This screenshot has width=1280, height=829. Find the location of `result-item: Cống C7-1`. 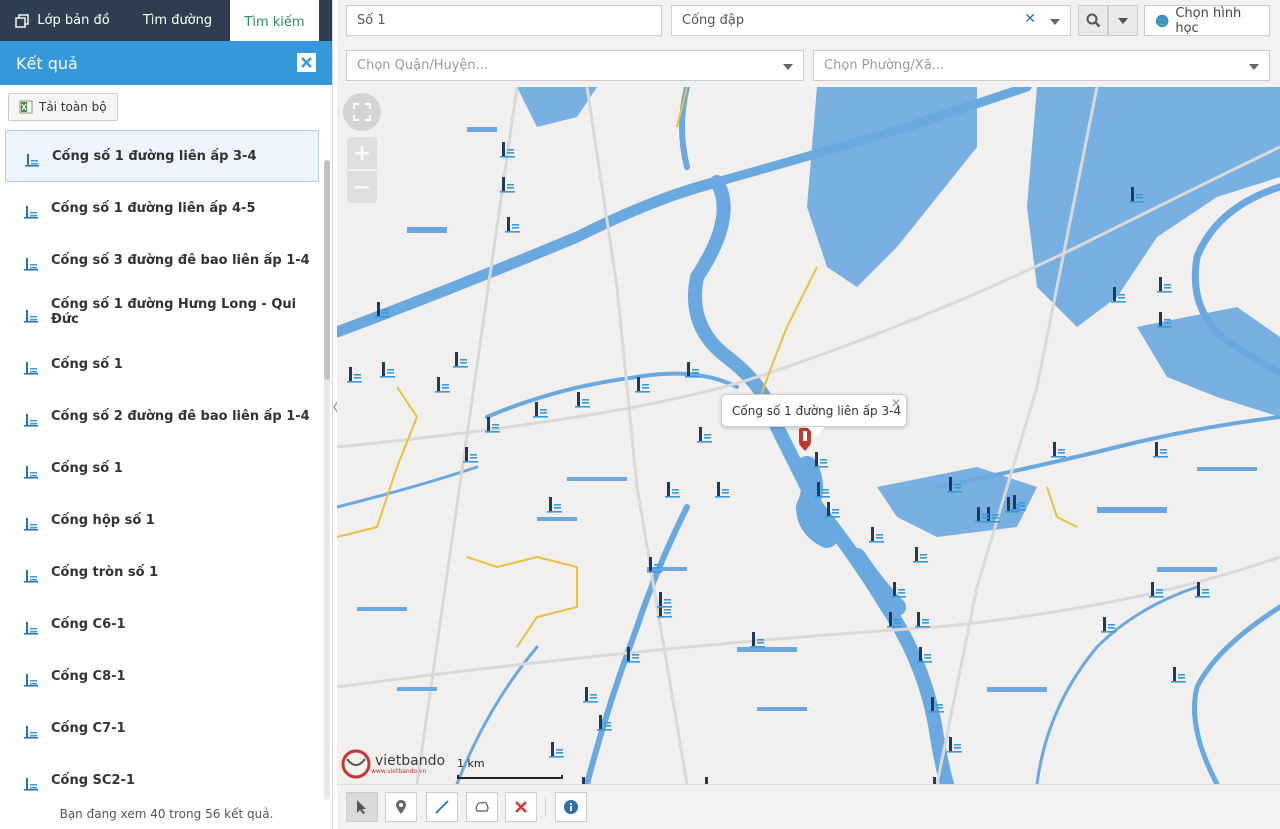

result-item: Cống C7-1 is located at coordinates (162, 728).